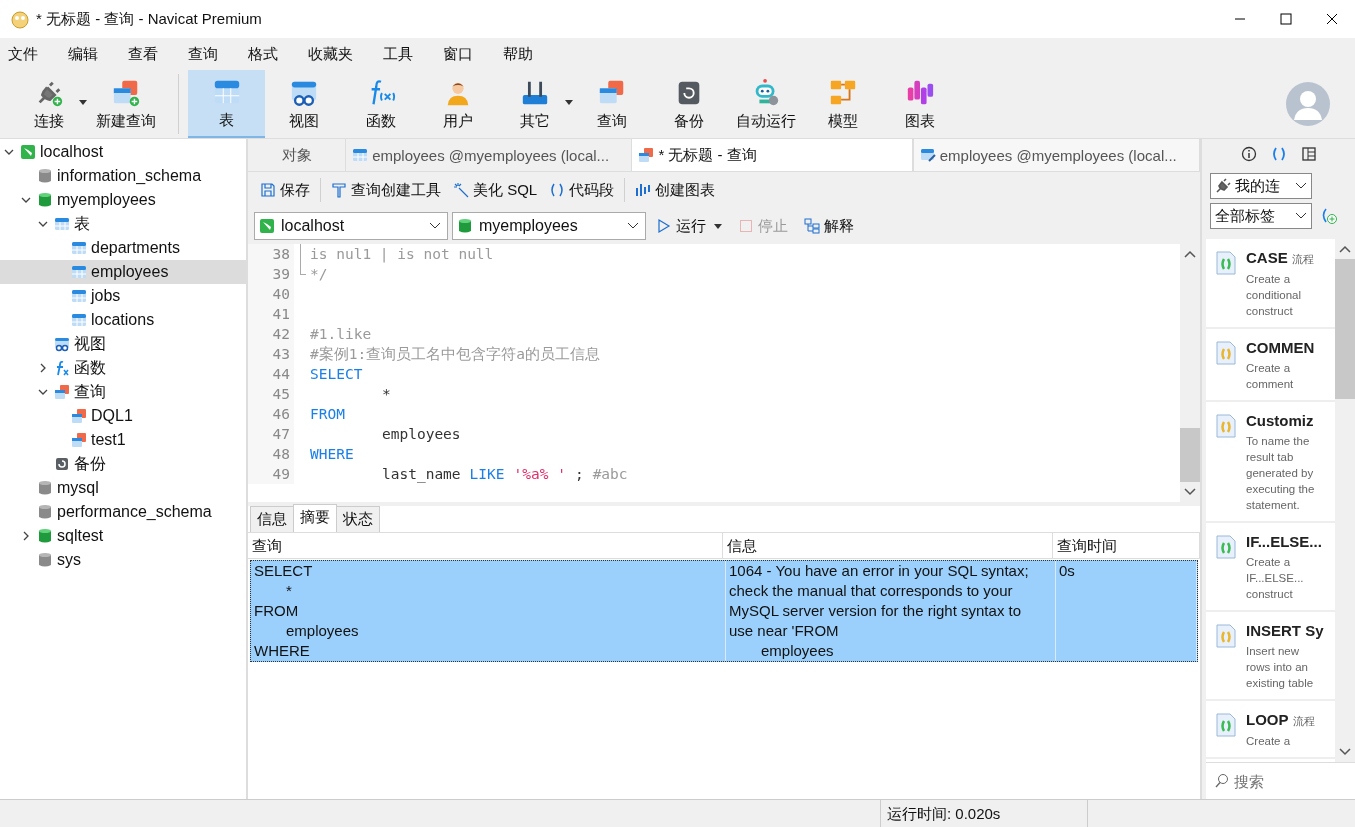 The width and height of the screenshot is (1355, 827). Describe the element at coordinates (842, 104) in the screenshot. I see `toolbar-button: 模型` at that location.